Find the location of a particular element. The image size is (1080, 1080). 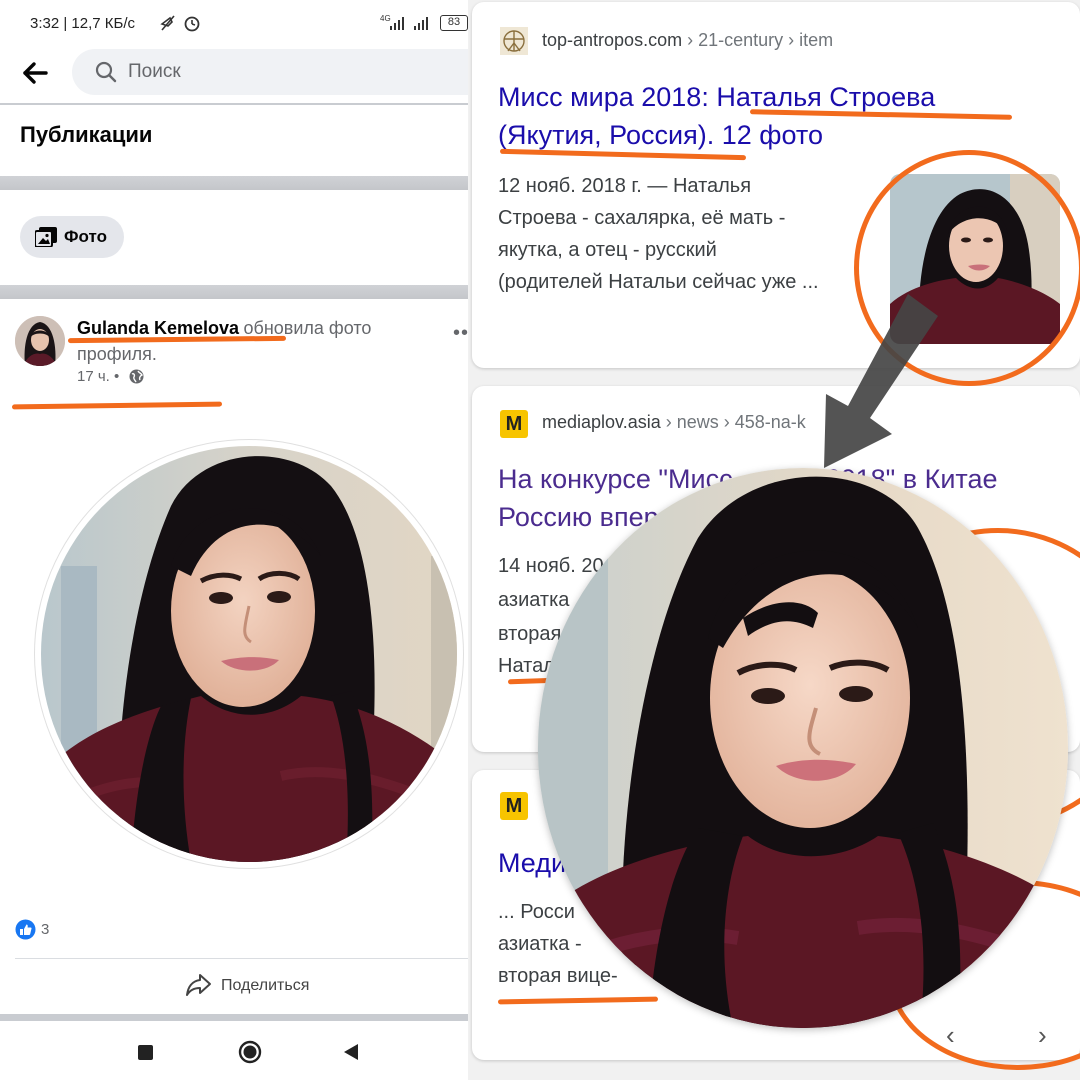

portrait-image is located at coordinates (249, 654).